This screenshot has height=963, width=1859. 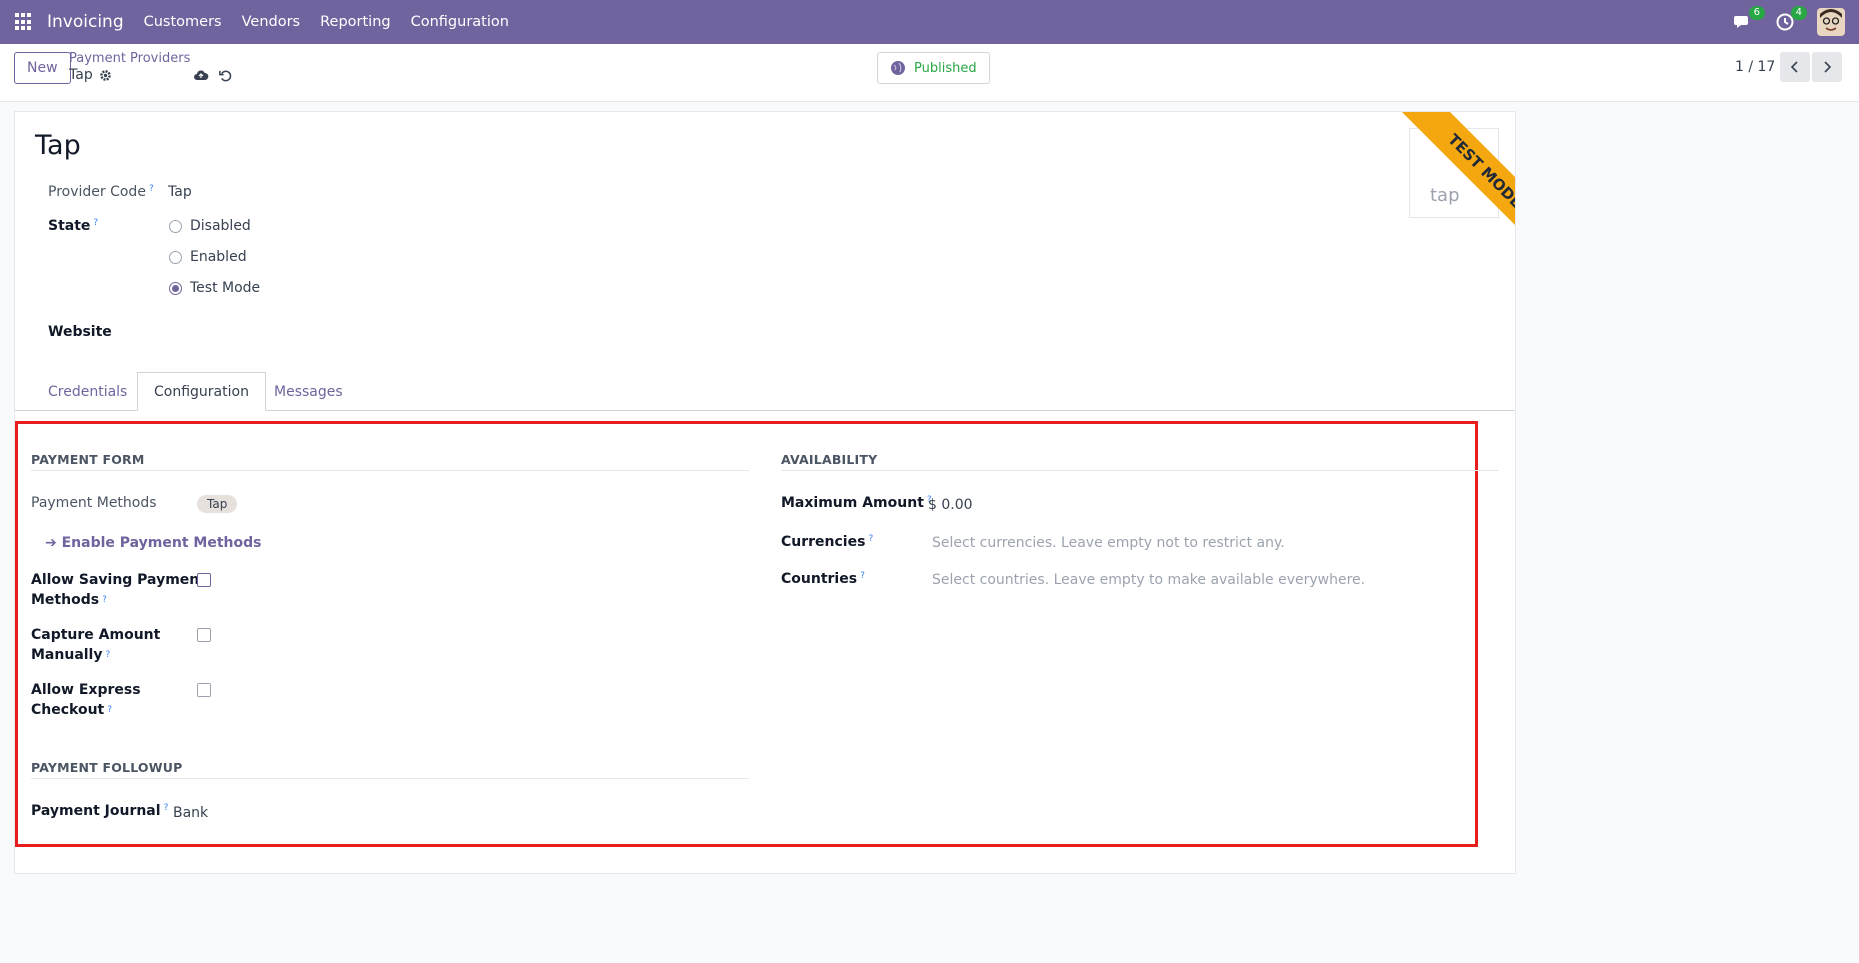 What do you see at coordinates (390, 470) in the screenshot?
I see `payment-form-divider` at bounding box center [390, 470].